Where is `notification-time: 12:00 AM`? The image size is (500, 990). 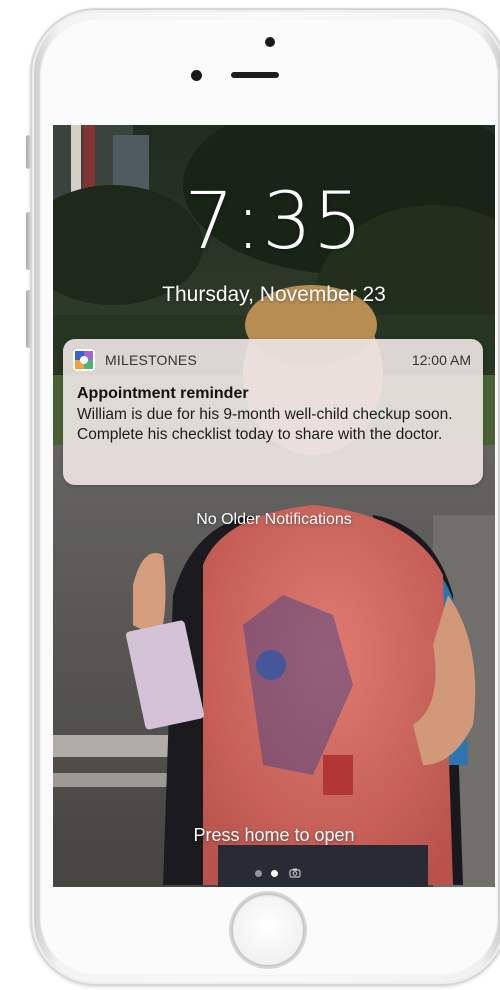
notification-time: 12:00 AM is located at coordinates (441, 360).